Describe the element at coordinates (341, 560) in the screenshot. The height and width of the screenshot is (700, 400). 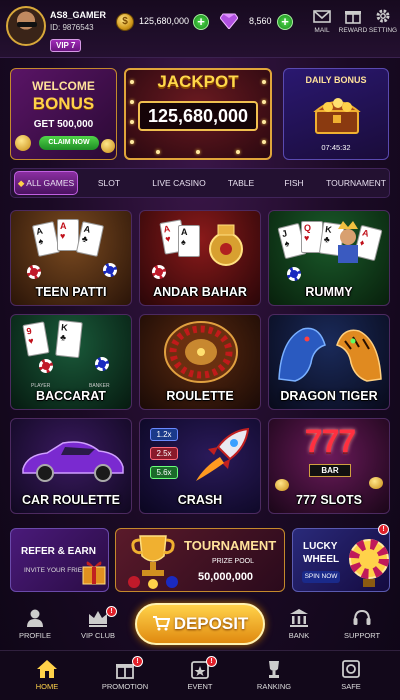
I see `lucky-wheel-banner: LUCKY WHEEL SPIN NOW` at that location.